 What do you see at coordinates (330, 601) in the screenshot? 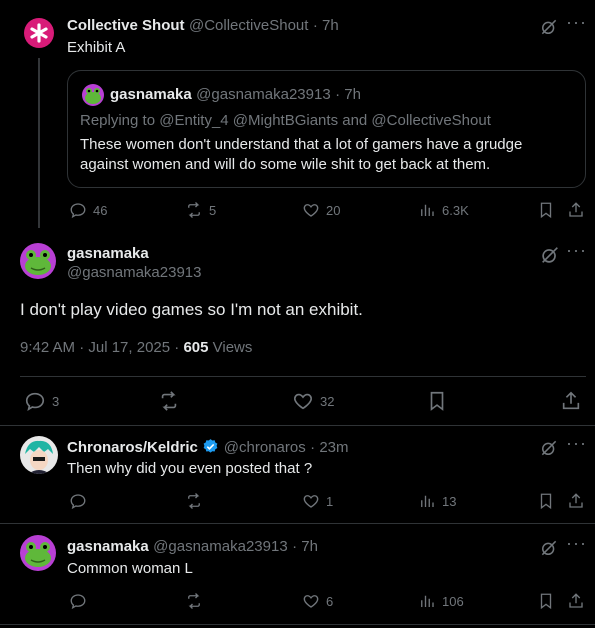
I see `like-count: 6` at bounding box center [330, 601].